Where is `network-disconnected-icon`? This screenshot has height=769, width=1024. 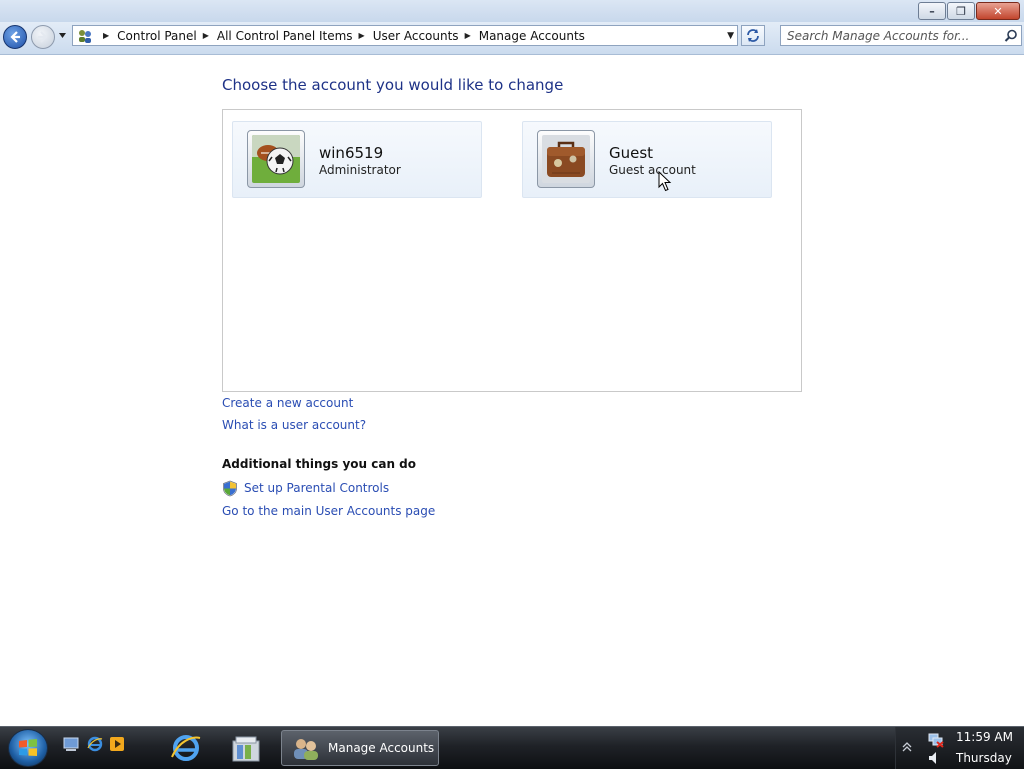 network-disconnected-icon is located at coordinates (936, 740).